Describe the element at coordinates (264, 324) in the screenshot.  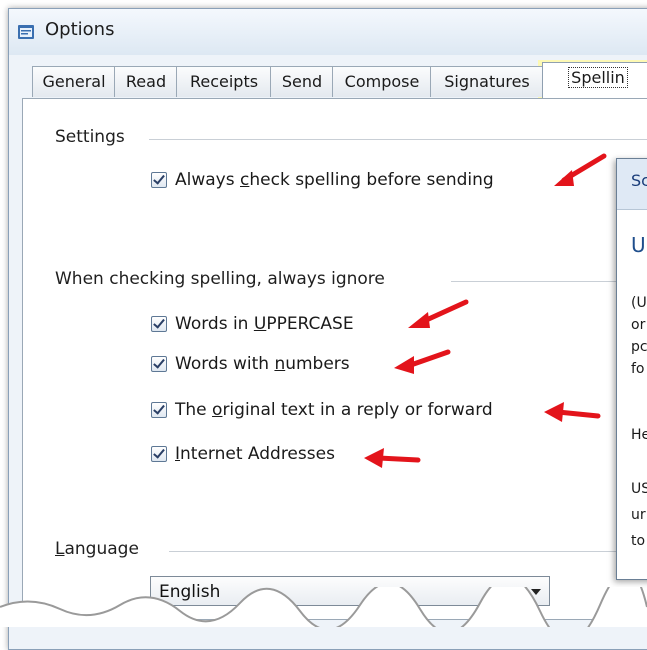
I see `checkbox-label: Words in UPPERCASE` at that location.